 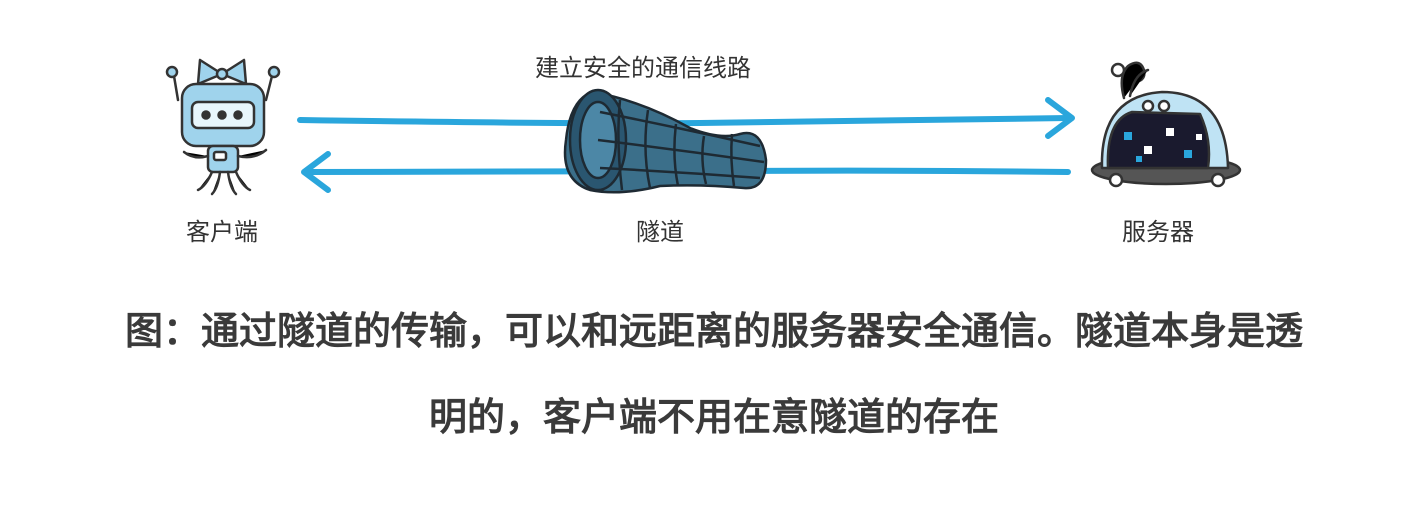 I want to click on robot-client-icon, so click(x=223, y=127).